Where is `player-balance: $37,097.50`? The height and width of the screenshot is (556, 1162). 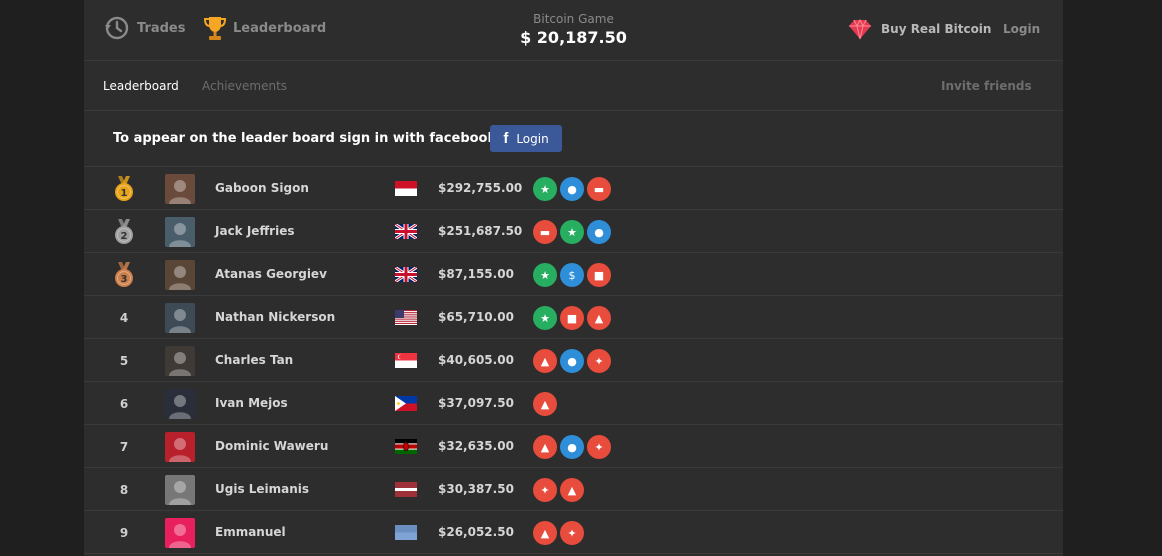 player-balance: $37,097.50 is located at coordinates (476, 403).